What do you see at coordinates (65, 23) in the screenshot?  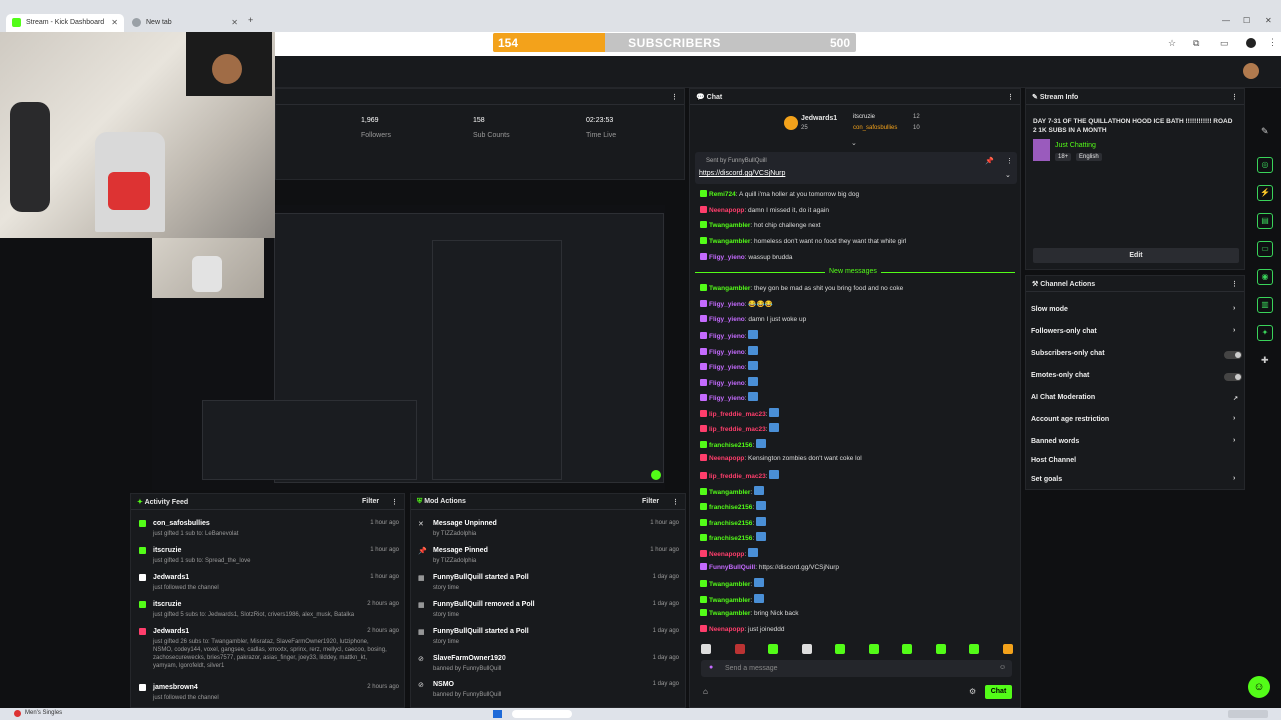 I see `tab-stream-dashboard: Stream - Kick Dashboard ✕` at bounding box center [65, 23].